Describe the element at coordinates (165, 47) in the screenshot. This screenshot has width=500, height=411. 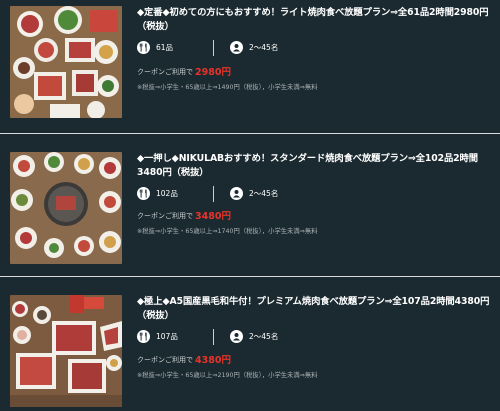
I see `item-count: 61品` at that location.